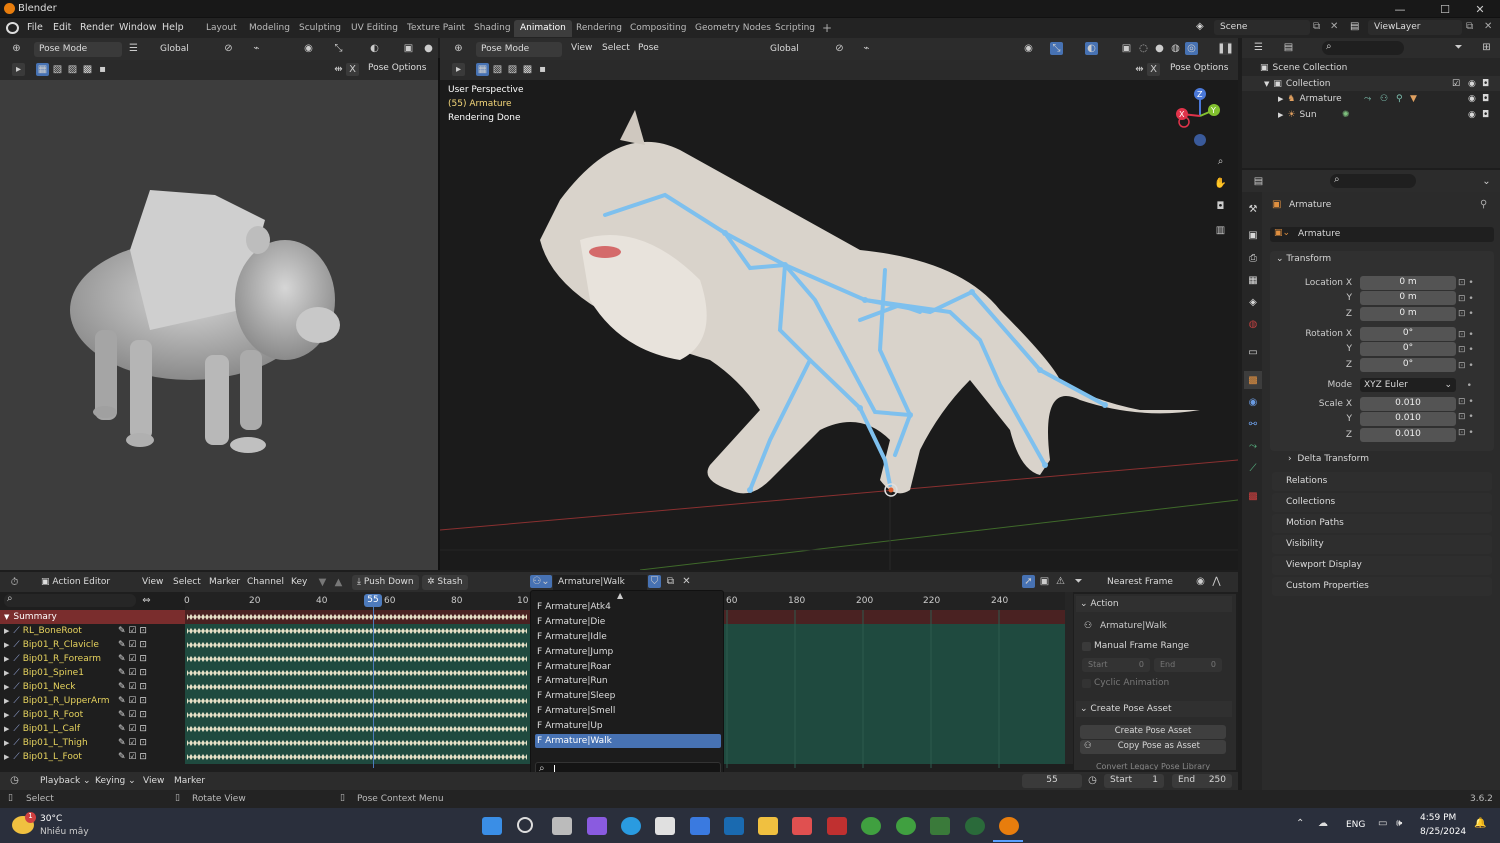 Image resolution: width=1500 pixels, height=843 pixels. What do you see at coordinates (654, 581) in the screenshot?
I see `fake-user-shield-icon: ⛉` at bounding box center [654, 581].